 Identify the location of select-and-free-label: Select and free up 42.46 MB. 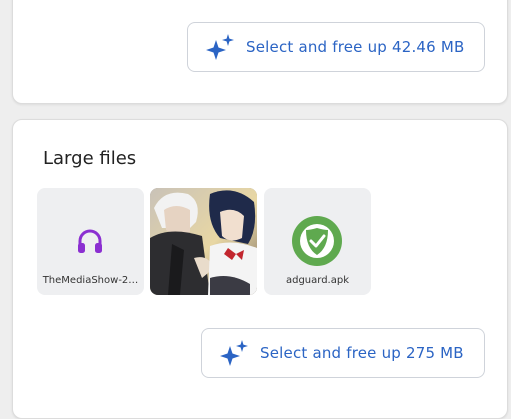
(355, 47).